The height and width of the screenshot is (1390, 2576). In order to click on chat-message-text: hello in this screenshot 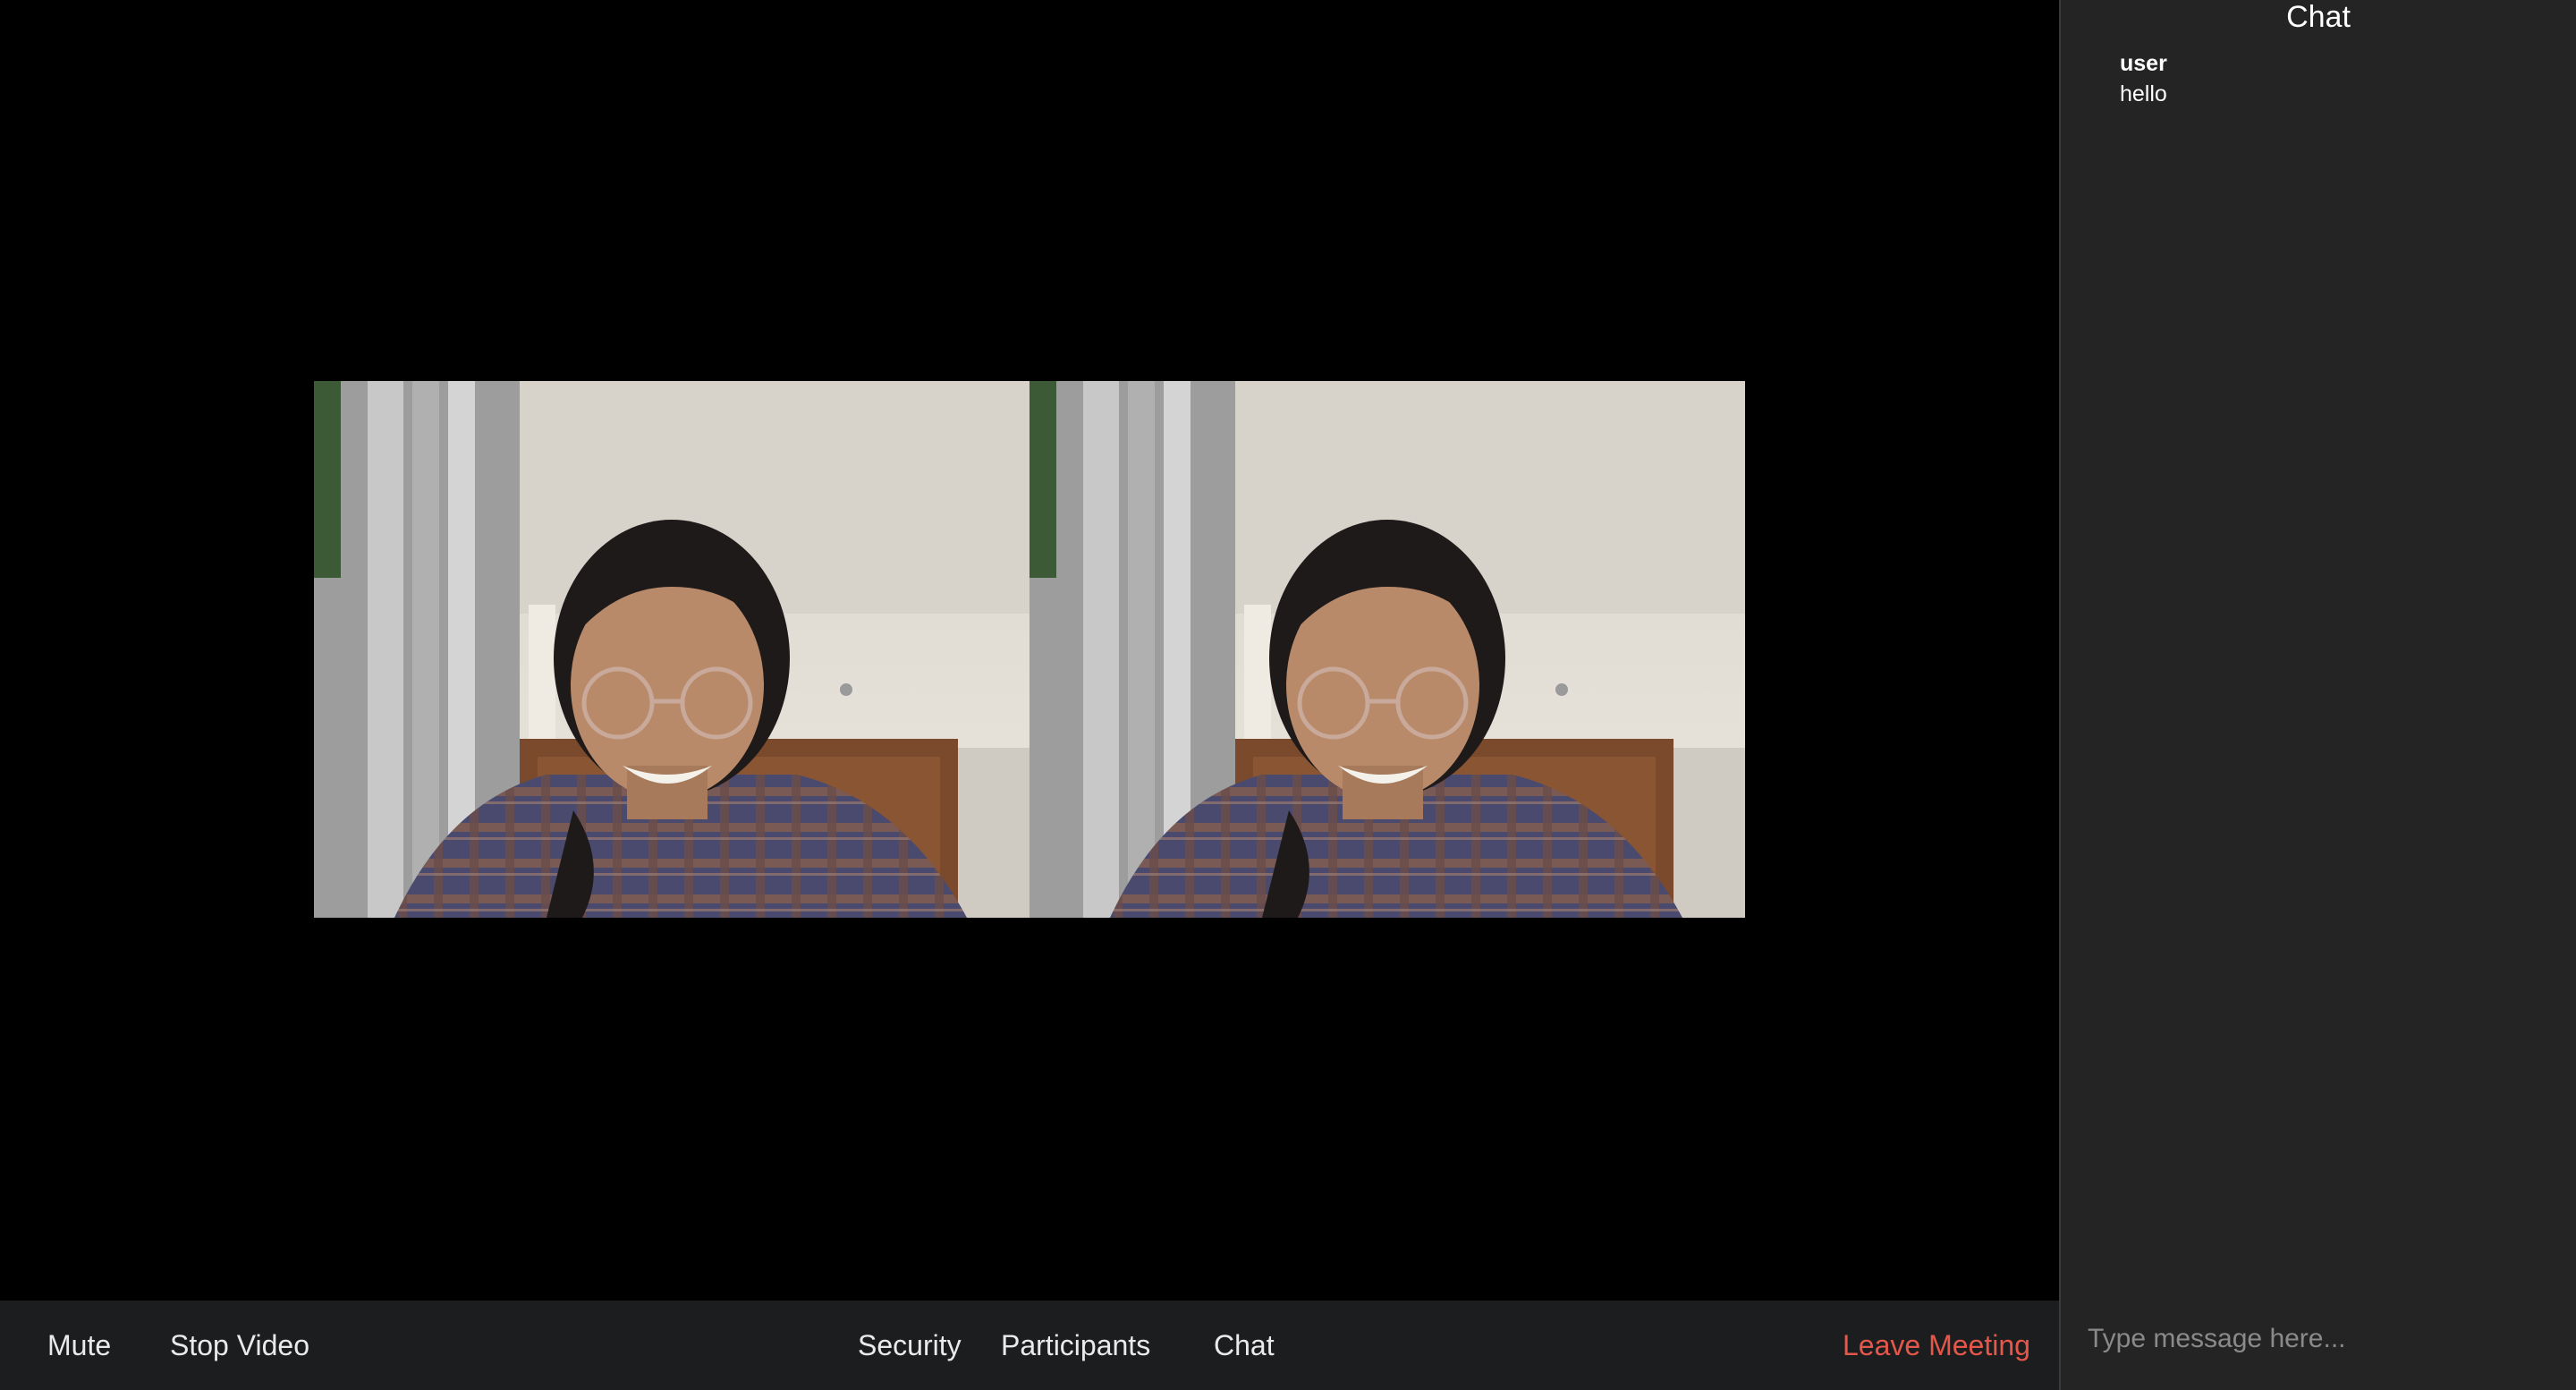, I will do `click(2143, 93)`.